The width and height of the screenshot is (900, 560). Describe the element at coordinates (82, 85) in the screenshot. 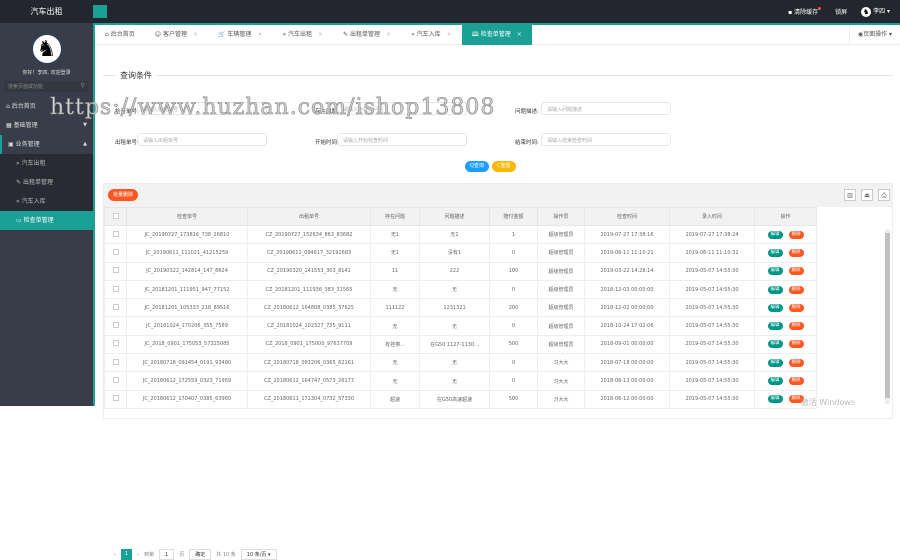

I see `search-icon: ⚲` at that location.